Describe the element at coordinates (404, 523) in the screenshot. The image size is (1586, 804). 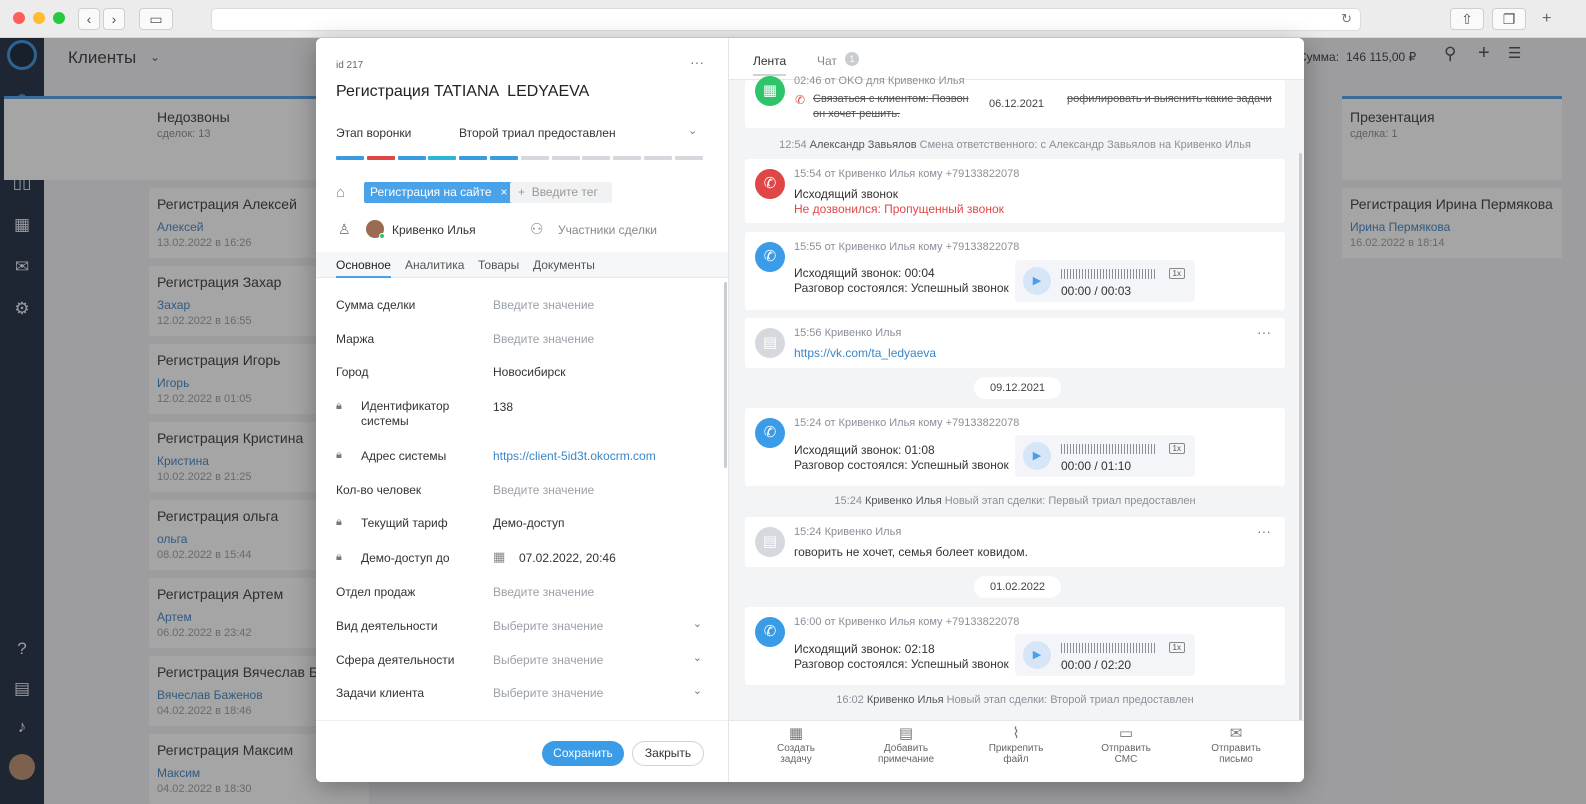
I see `field-label: Текущий тариф` at that location.